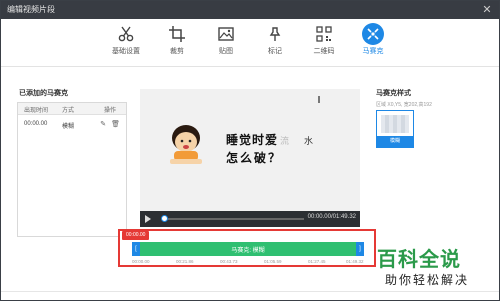  What do you see at coordinates (103, 124) in the screenshot?
I see `edit-icon: ✎` at bounding box center [103, 124].